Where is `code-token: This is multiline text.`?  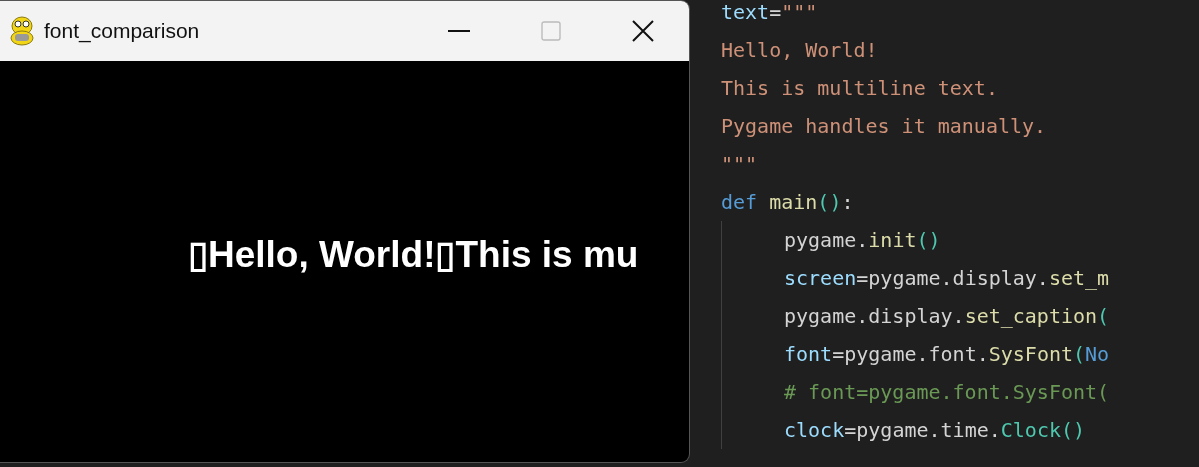 code-token: This is multiline text. is located at coordinates (859, 88).